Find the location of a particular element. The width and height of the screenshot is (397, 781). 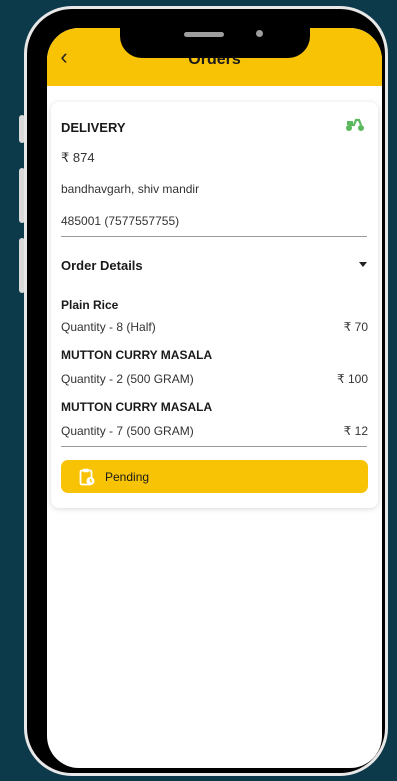

camera is located at coordinates (259, 33).